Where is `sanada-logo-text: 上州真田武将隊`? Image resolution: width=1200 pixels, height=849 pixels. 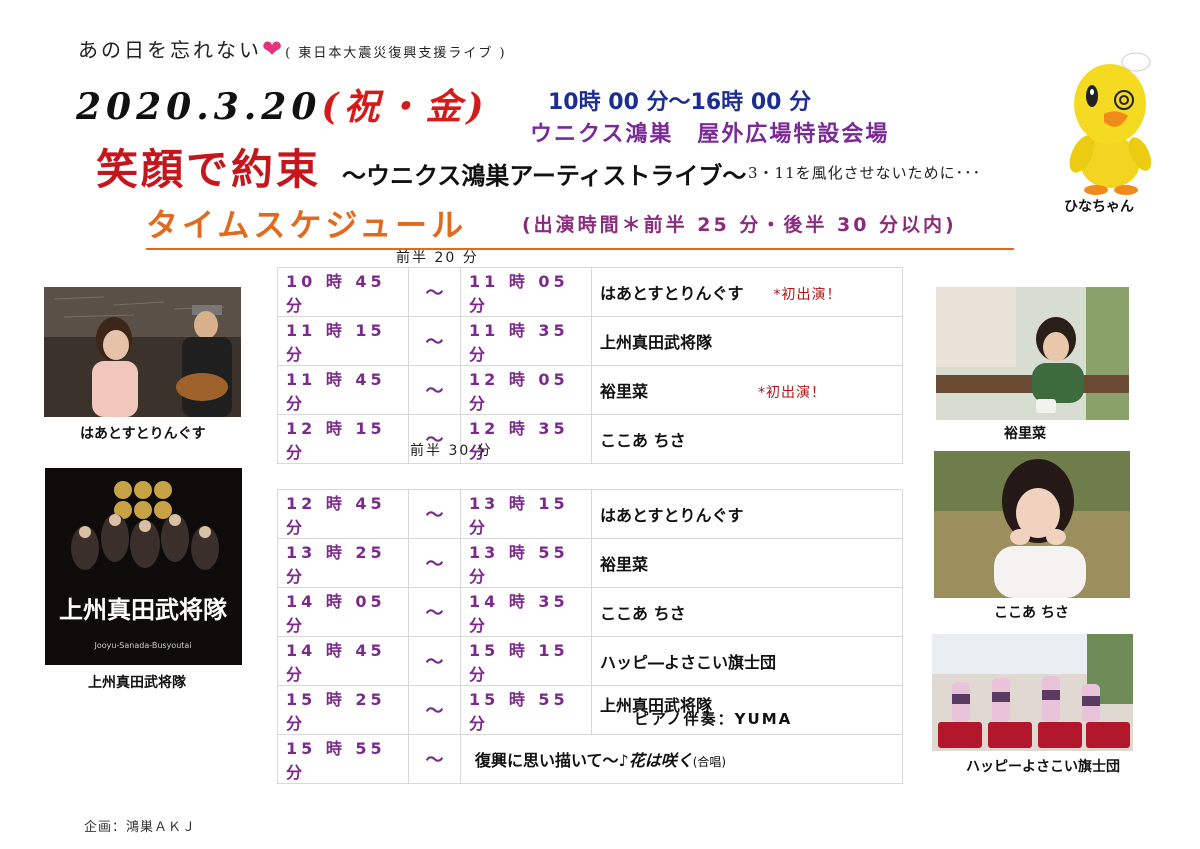 sanada-logo-text: 上州真田武将隊 is located at coordinates (143, 609).